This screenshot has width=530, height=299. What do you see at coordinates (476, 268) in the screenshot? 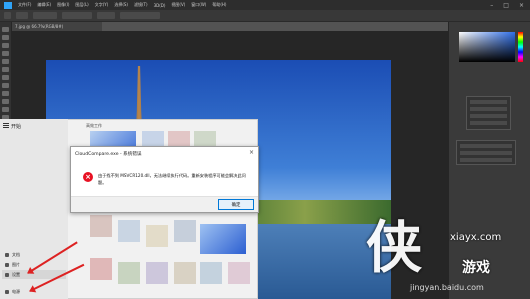
I see `watermark-name: 游戏` at bounding box center [476, 268].